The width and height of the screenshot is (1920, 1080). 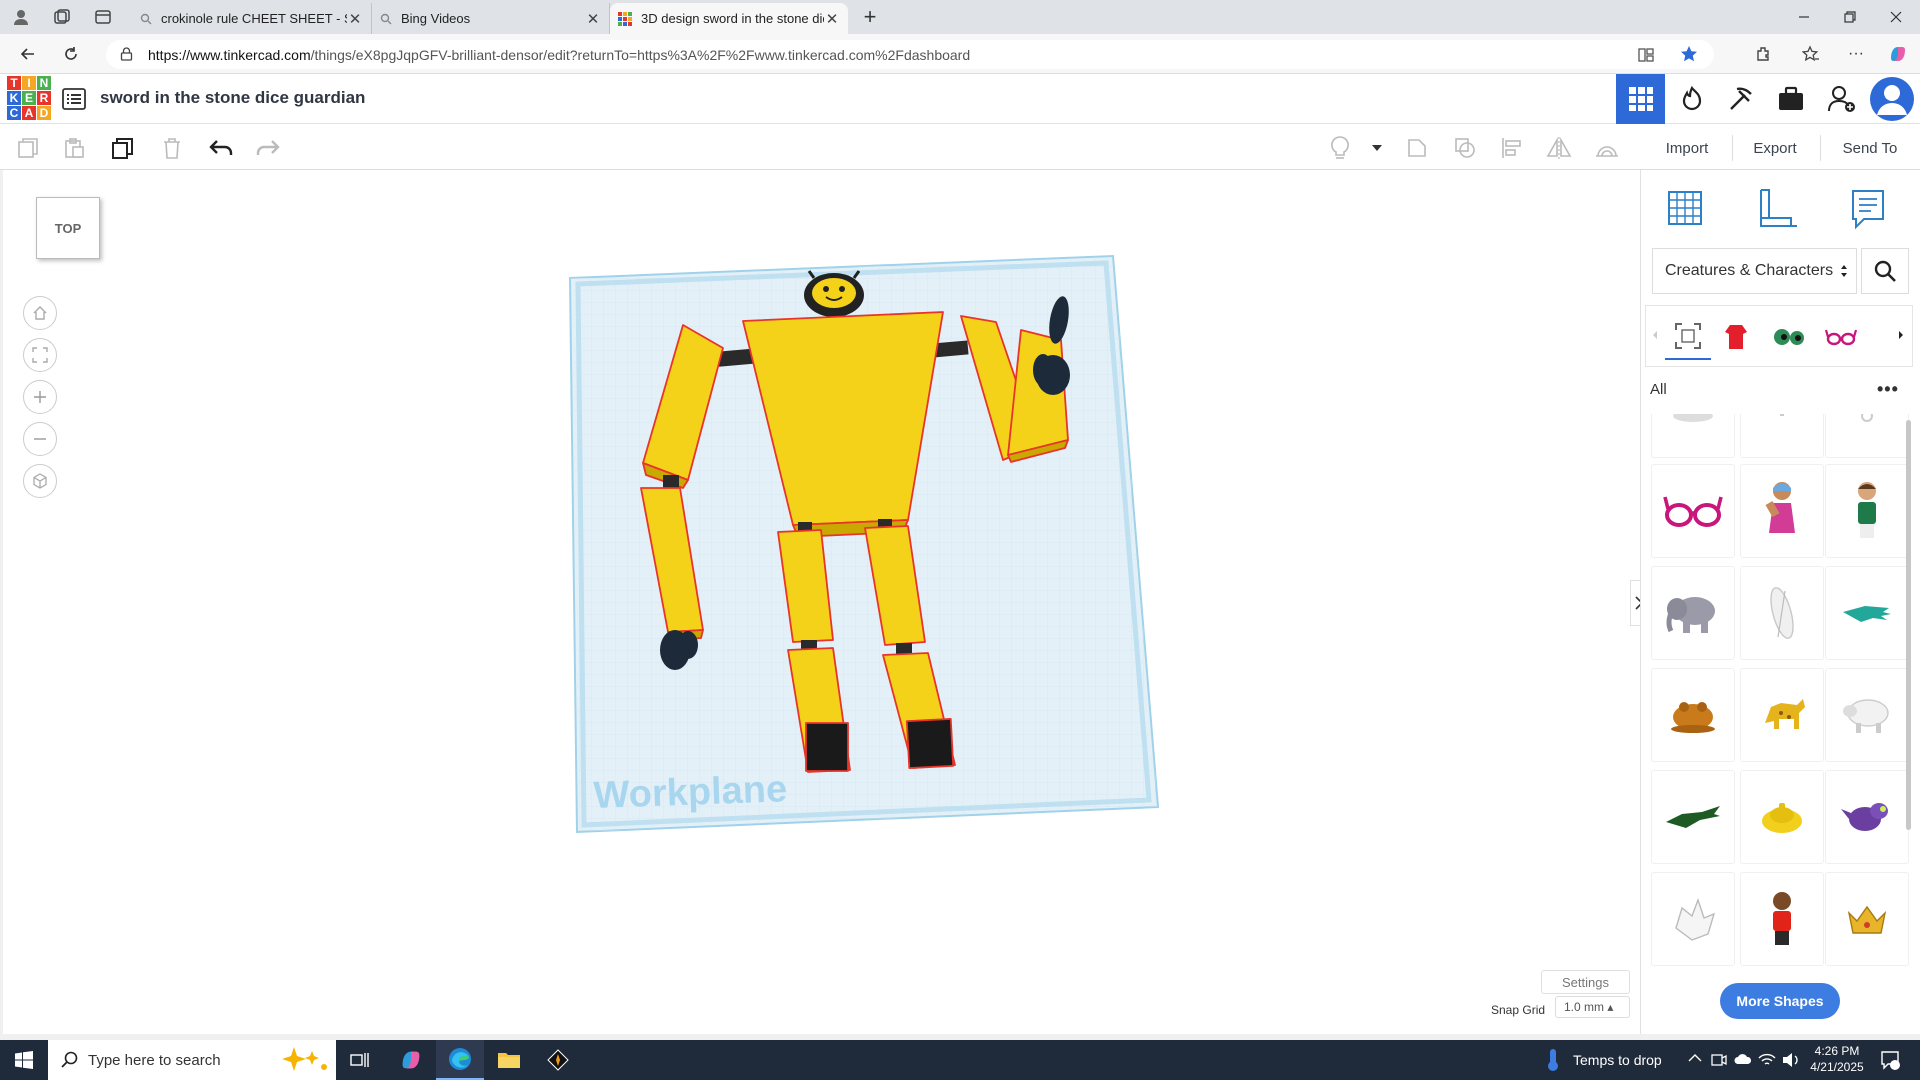 What do you see at coordinates (460, 1060) in the screenshot?
I see `edge-browser-icon` at bounding box center [460, 1060].